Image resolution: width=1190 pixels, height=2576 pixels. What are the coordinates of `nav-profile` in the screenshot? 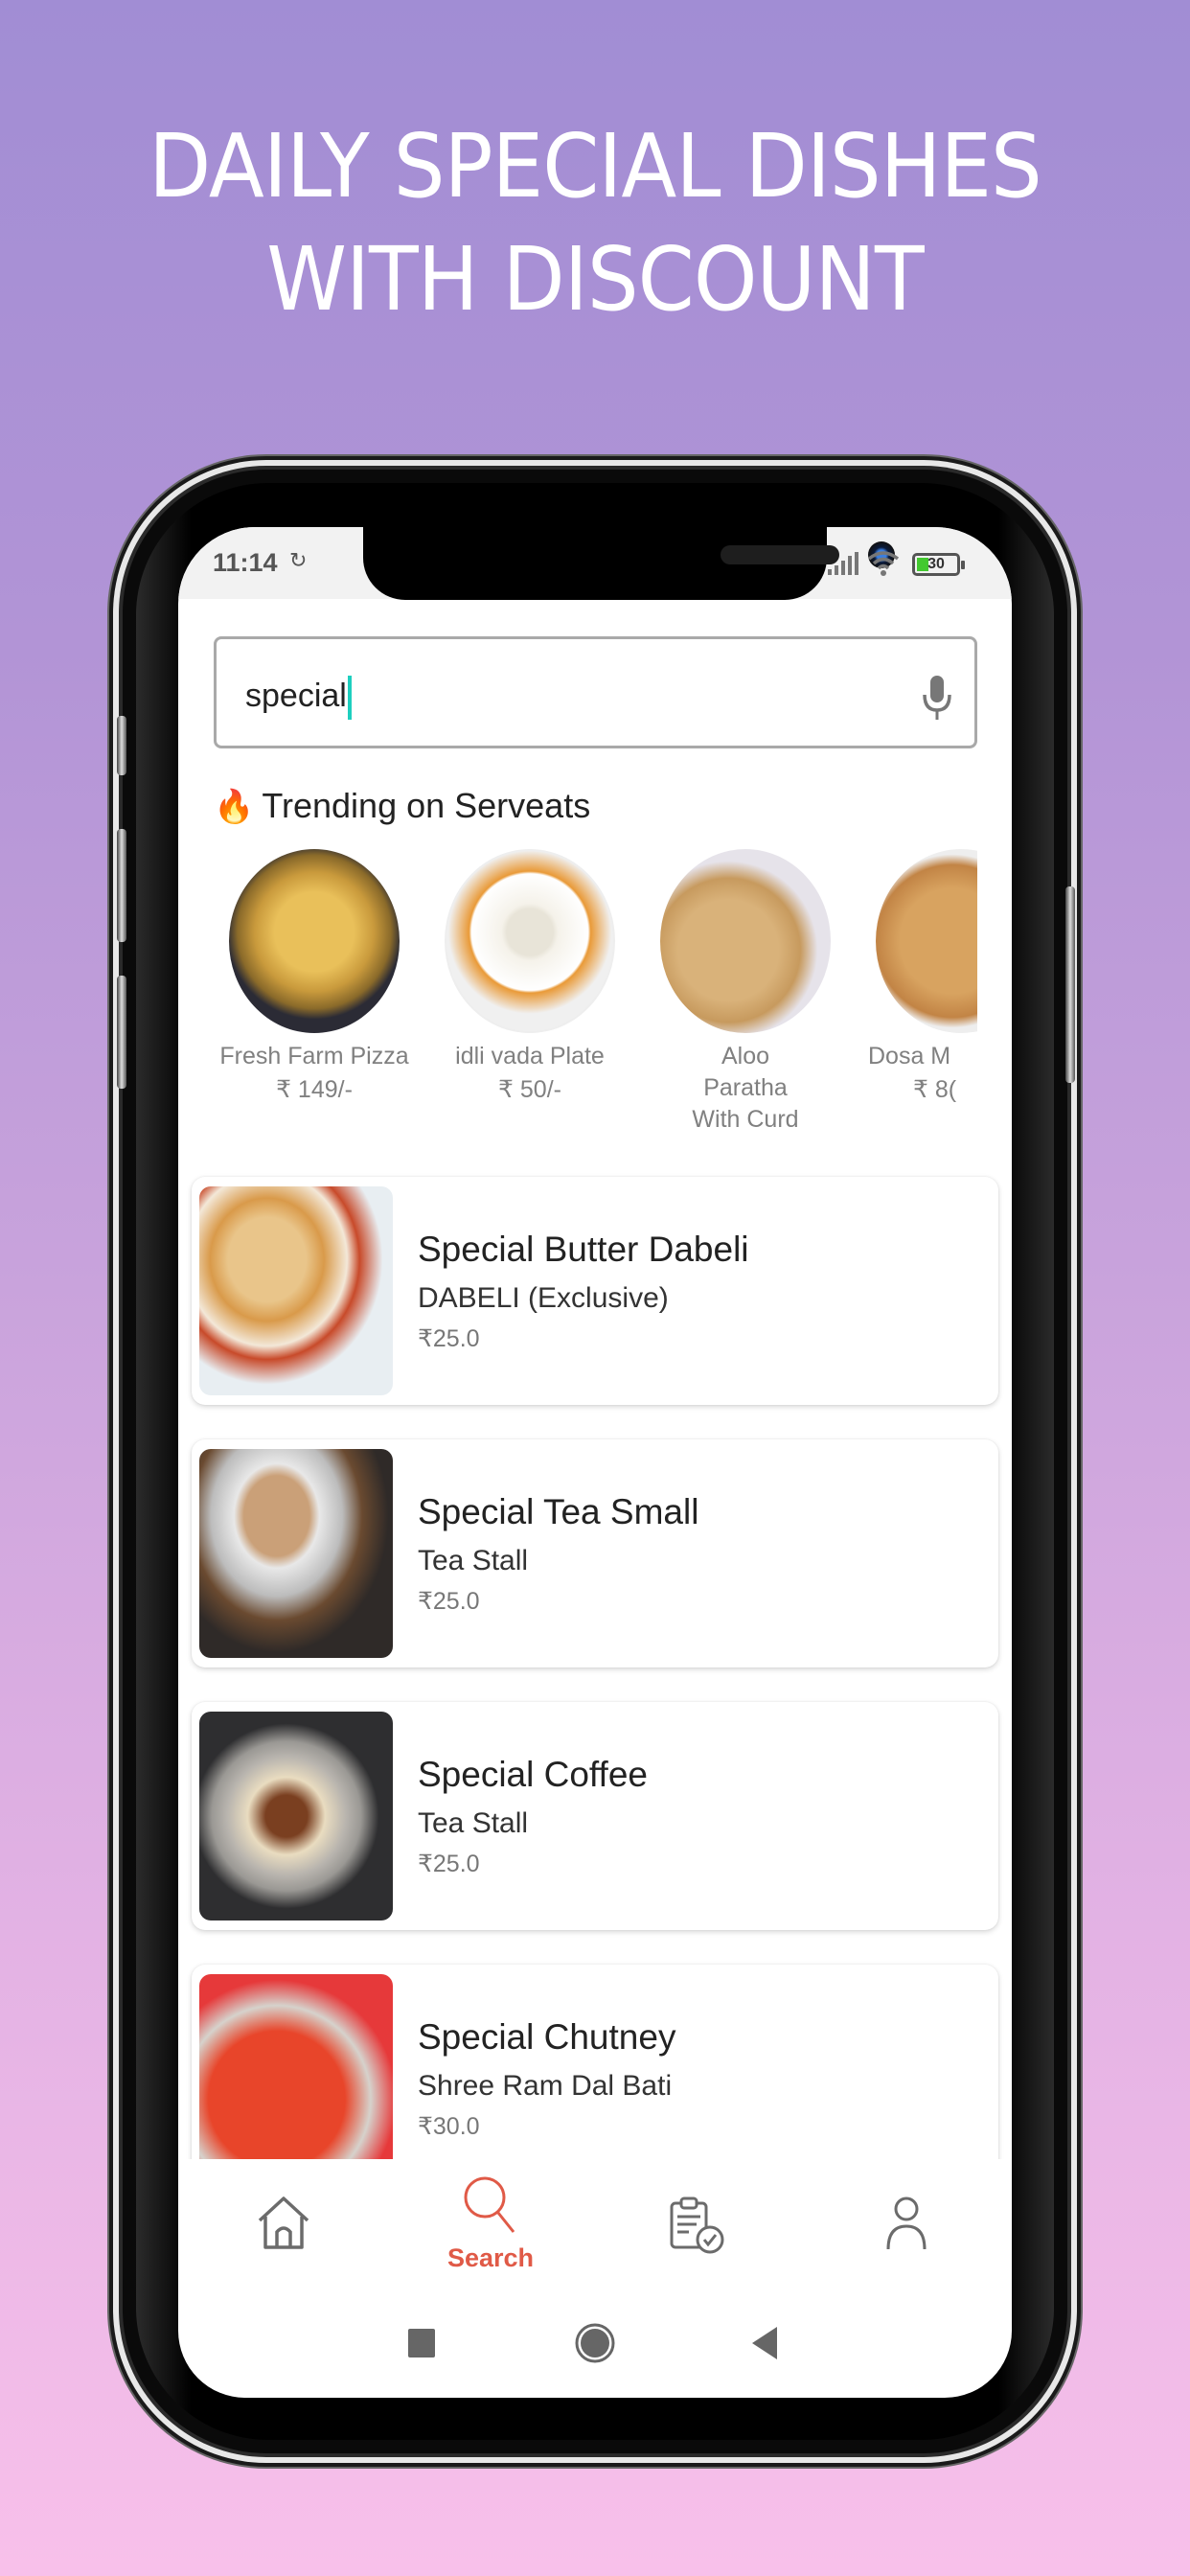 It's located at (906, 2231).